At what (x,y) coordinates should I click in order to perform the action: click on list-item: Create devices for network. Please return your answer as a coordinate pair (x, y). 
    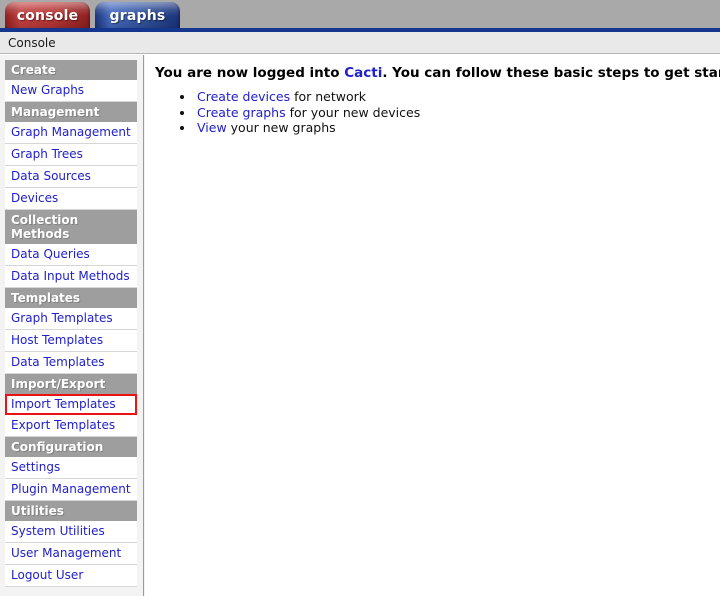
    Looking at the image, I should click on (451, 97).